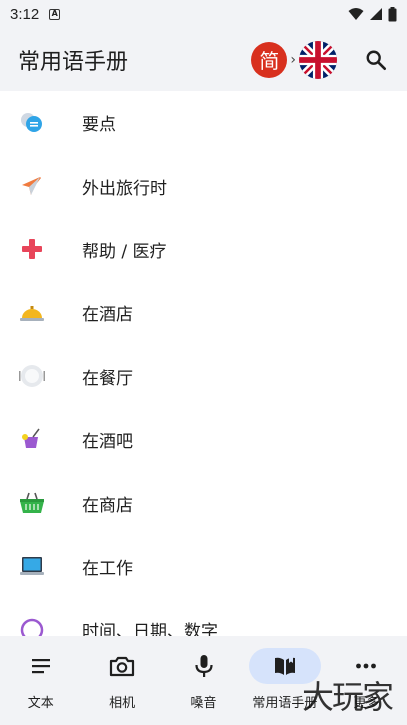  I want to click on medical-cross-icon, so click(32, 249).